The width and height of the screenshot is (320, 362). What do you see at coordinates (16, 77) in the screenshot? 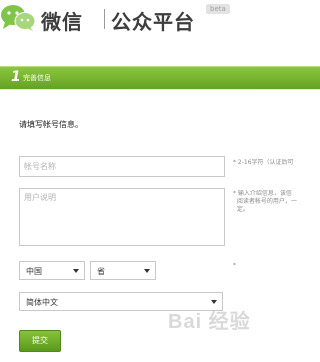
I see `step-number: 1` at bounding box center [16, 77].